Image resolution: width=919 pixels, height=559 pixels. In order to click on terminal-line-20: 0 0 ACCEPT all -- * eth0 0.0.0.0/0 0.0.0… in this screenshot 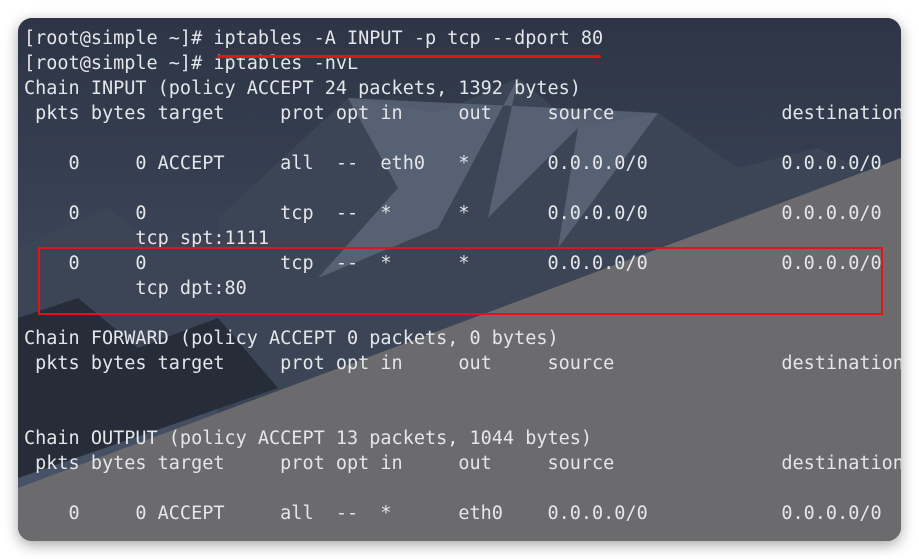, I will do `click(453, 513)`.